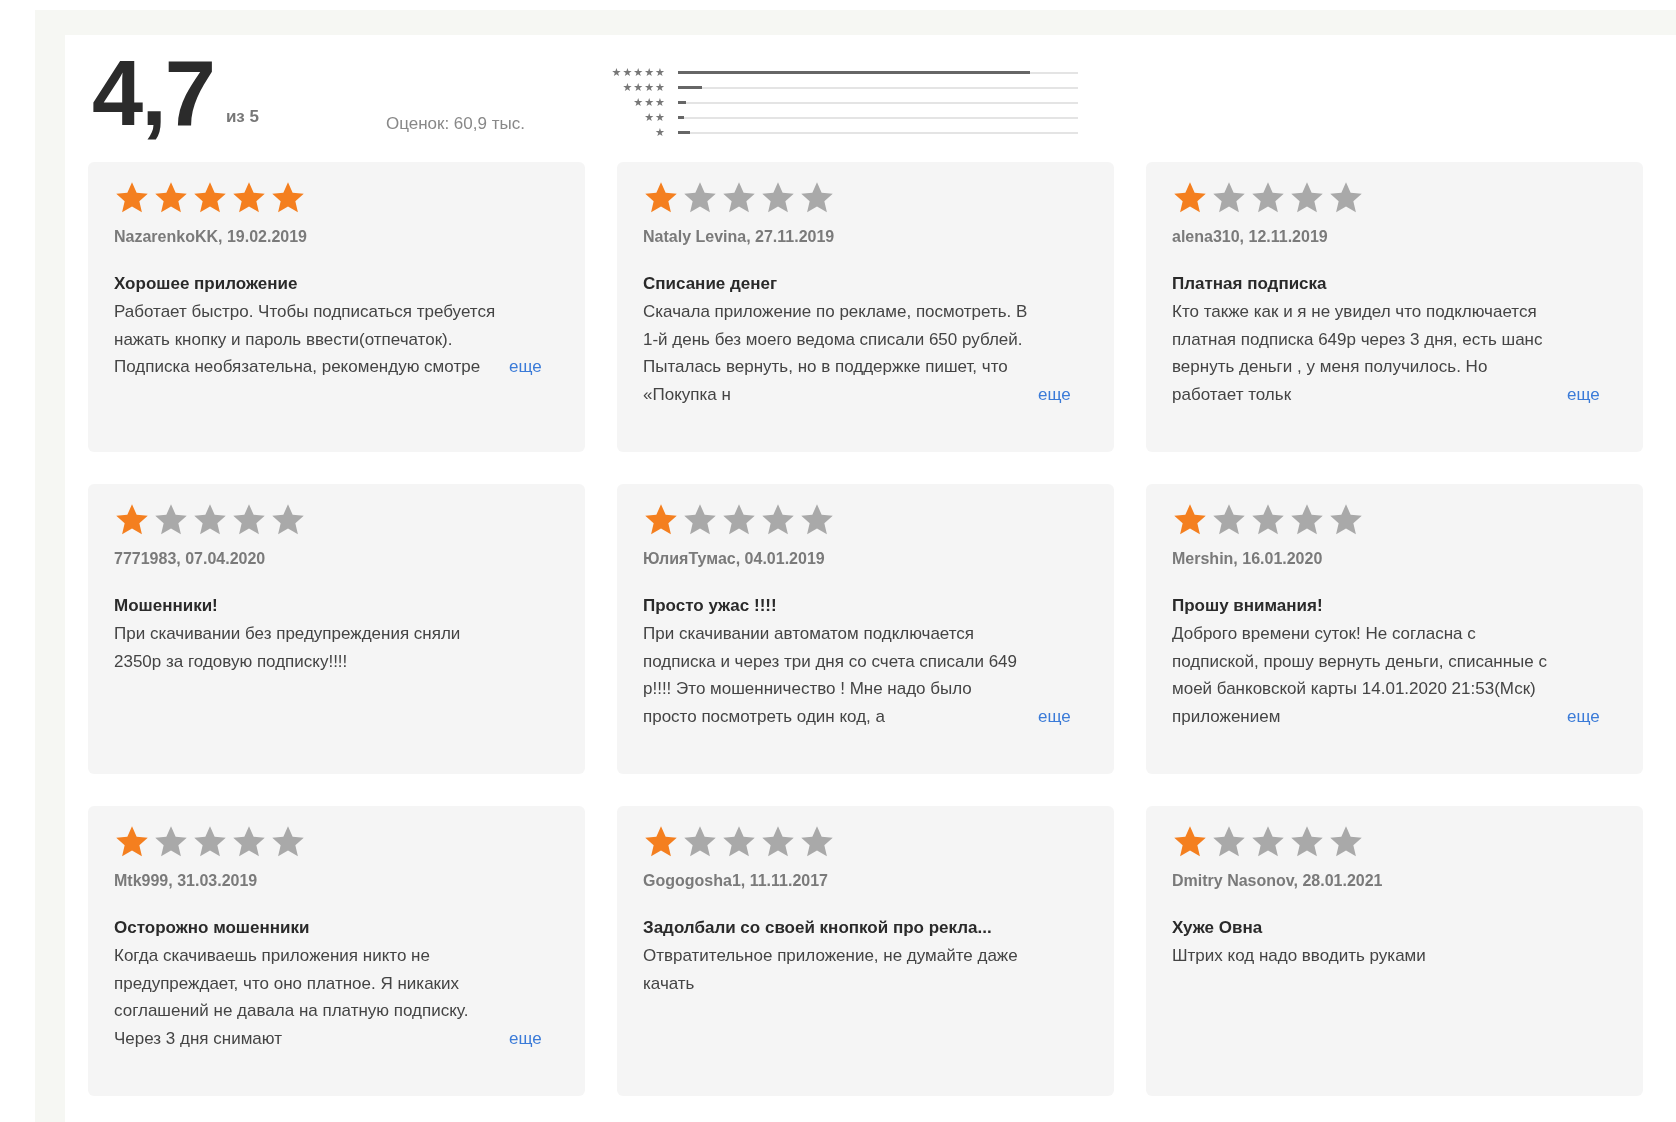 This screenshot has width=1676, height=1122. What do you see at coordinates (1248, 559) in the screenshot?
I see `review-author: Mershin, 16.01.2020` at bounding box center [1248, 559].